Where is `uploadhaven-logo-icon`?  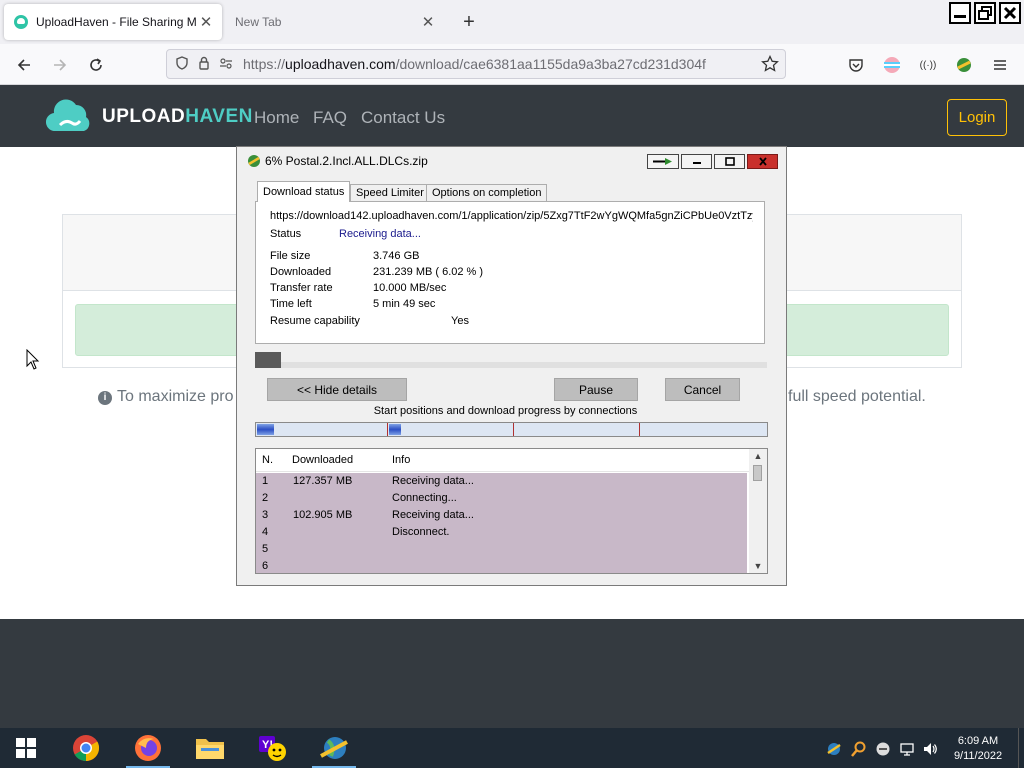 uploadhaven-logo-icon is located at coordinates (70, 115).